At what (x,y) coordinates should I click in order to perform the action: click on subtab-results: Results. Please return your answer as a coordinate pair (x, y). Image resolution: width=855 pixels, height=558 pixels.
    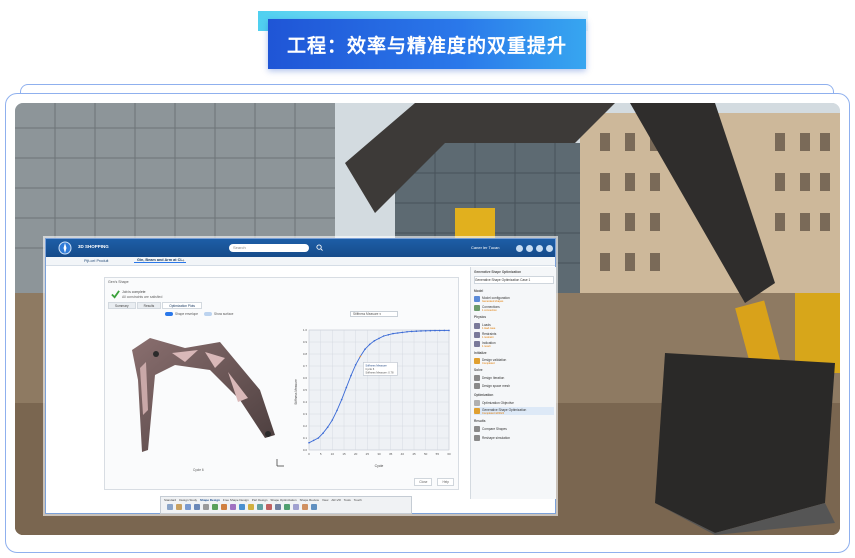
    Looking at the image, I should click on (149, 305).